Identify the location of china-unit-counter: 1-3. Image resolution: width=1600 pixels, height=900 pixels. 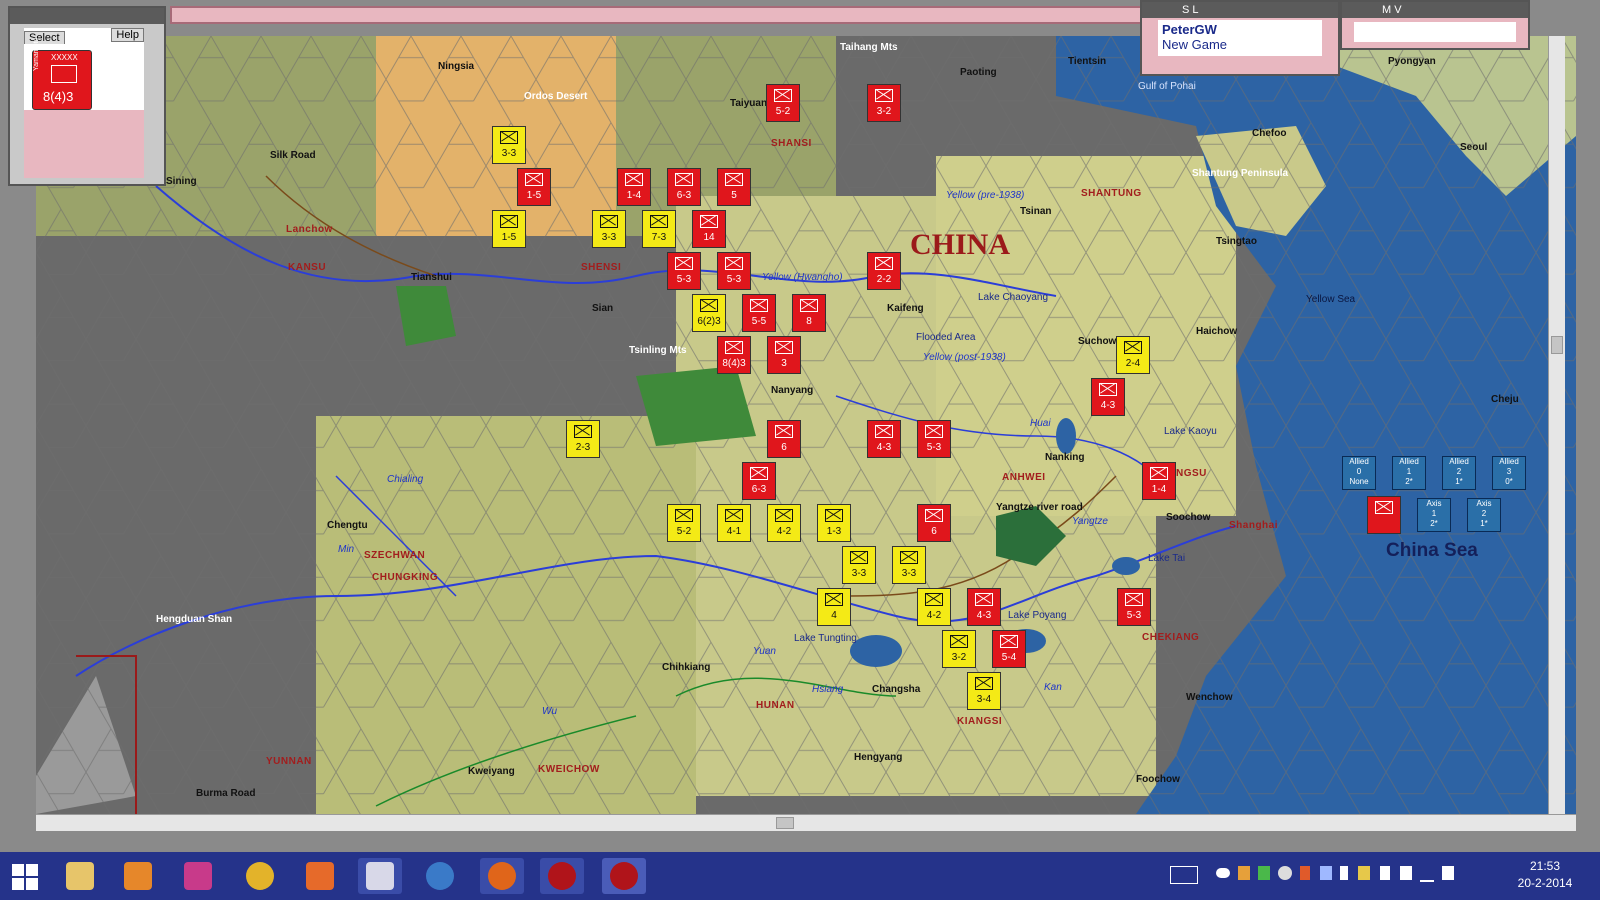
(834, 523).